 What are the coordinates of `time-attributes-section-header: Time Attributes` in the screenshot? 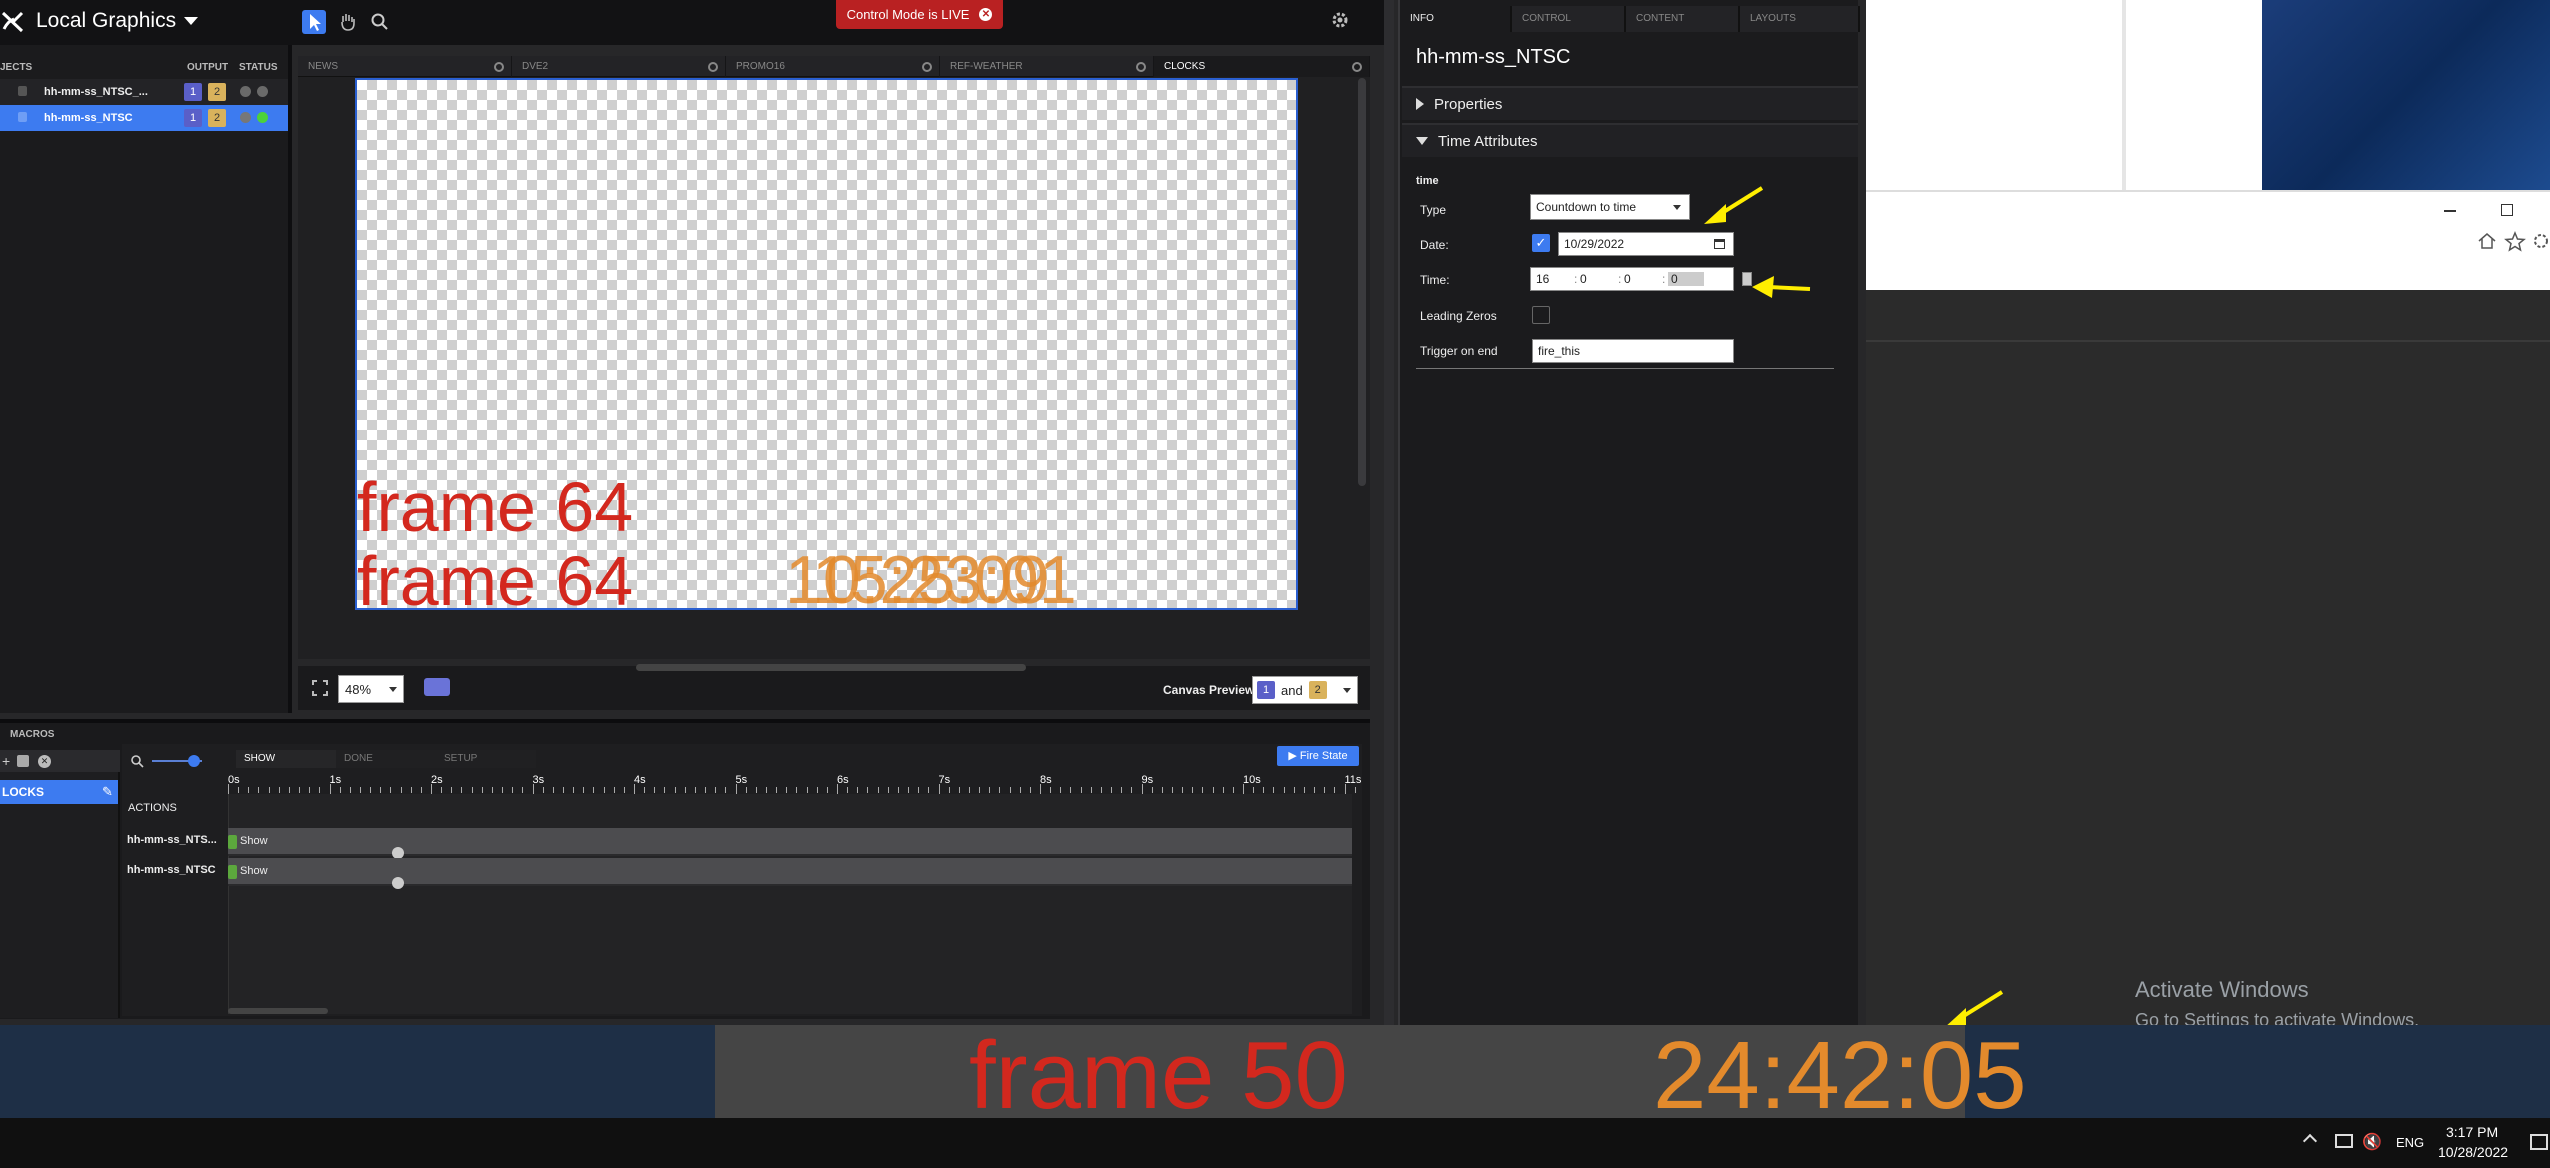 It's located at (1630, 140).